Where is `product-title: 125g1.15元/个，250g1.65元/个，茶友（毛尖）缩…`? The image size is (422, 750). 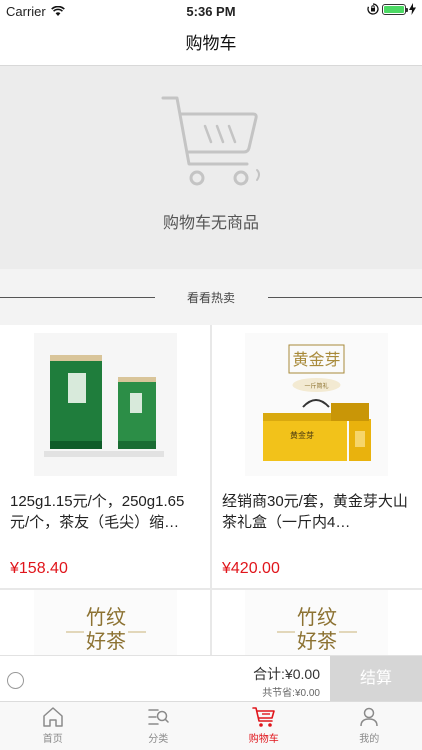
product-title: 125g1.15元/个，250g1.65元/个，茶友（毛尖）缩… is located at coordinates (97, 512).